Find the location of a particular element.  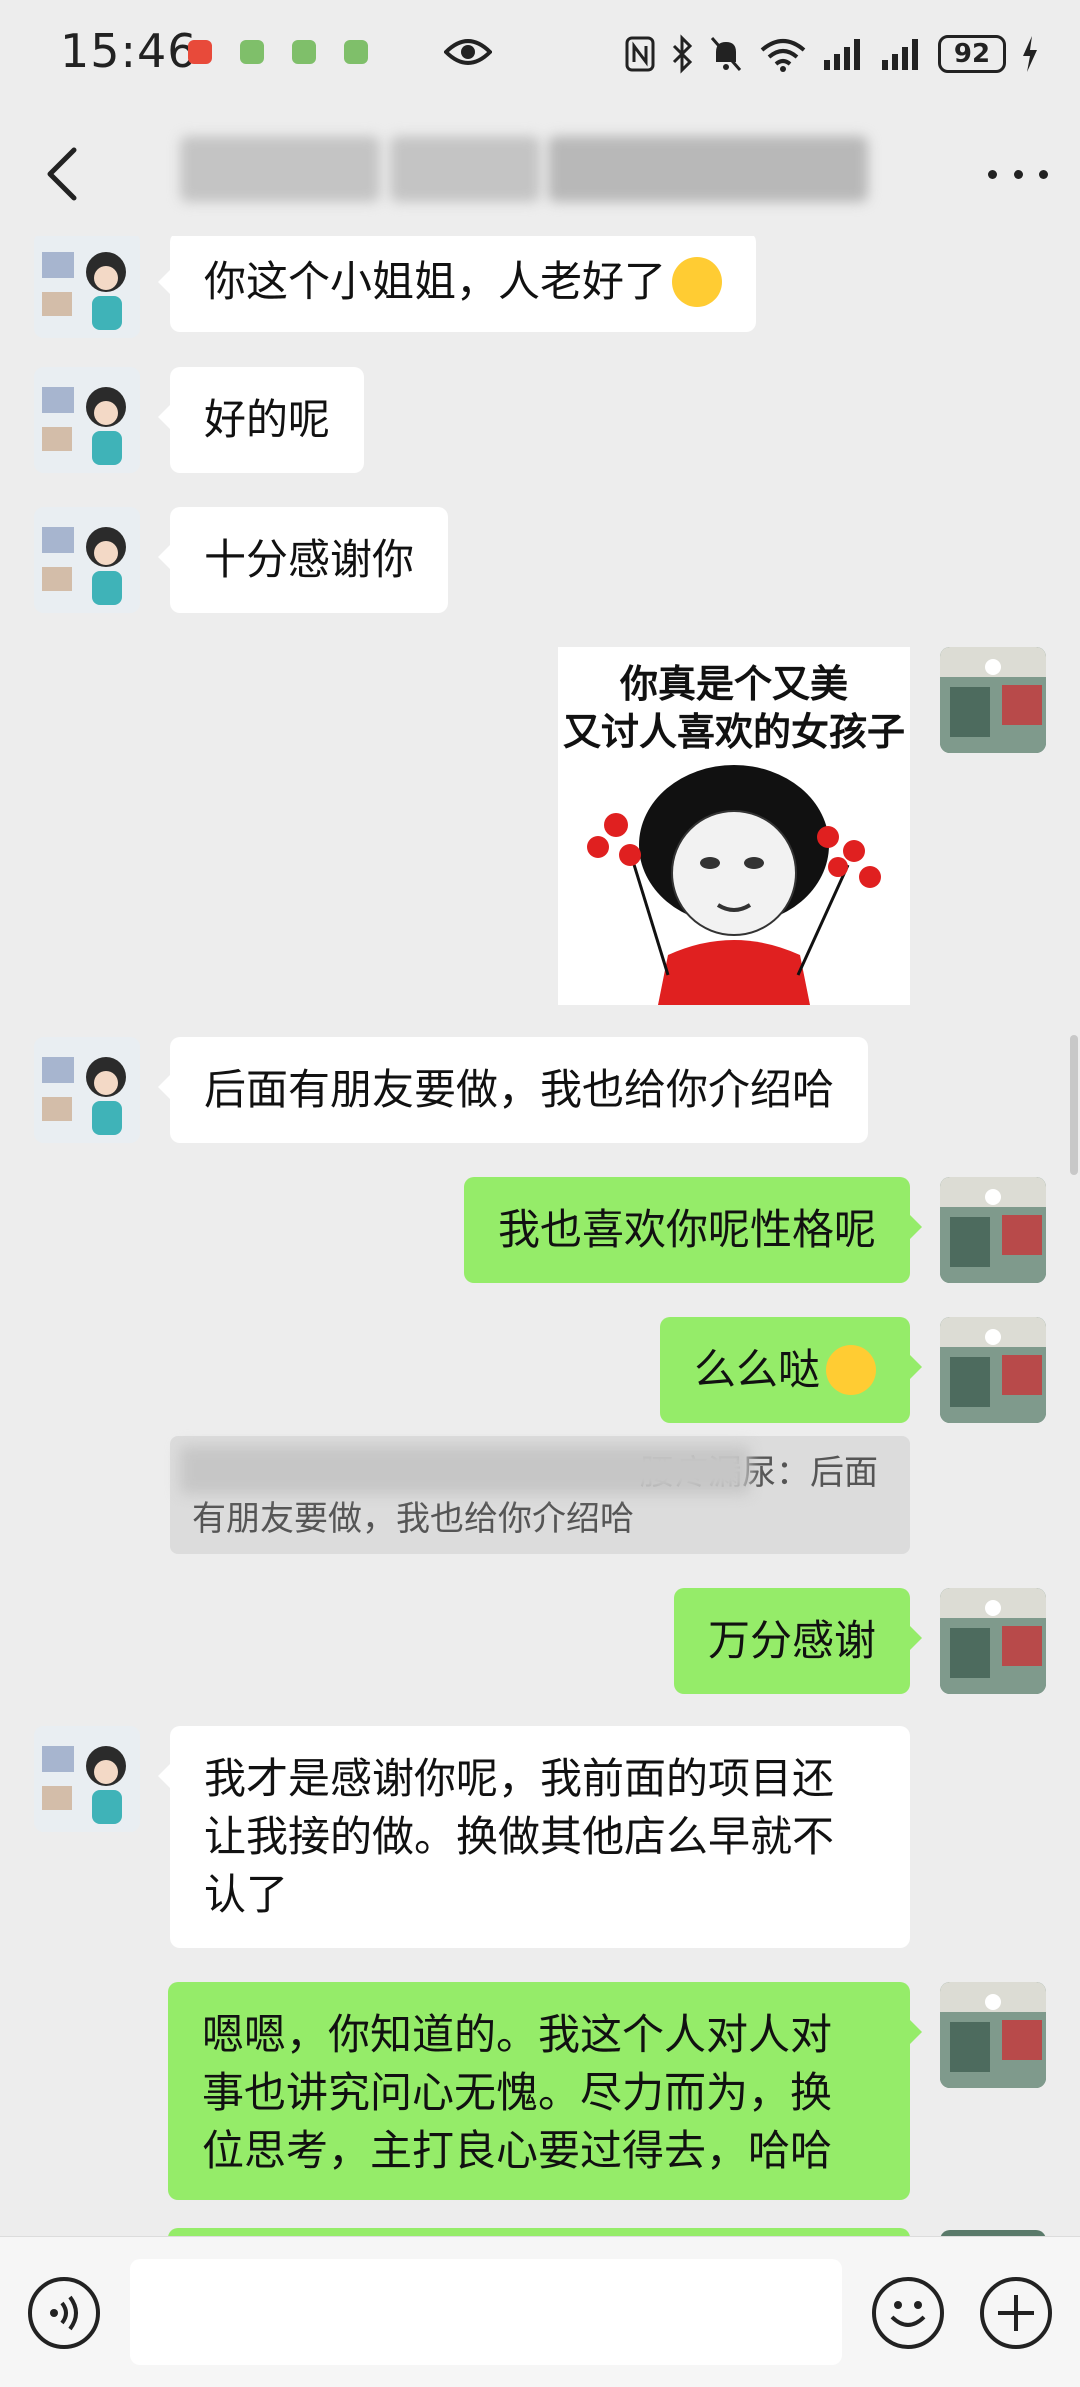

message-bubble: 好的呢 is located at coordinates (261, 420).